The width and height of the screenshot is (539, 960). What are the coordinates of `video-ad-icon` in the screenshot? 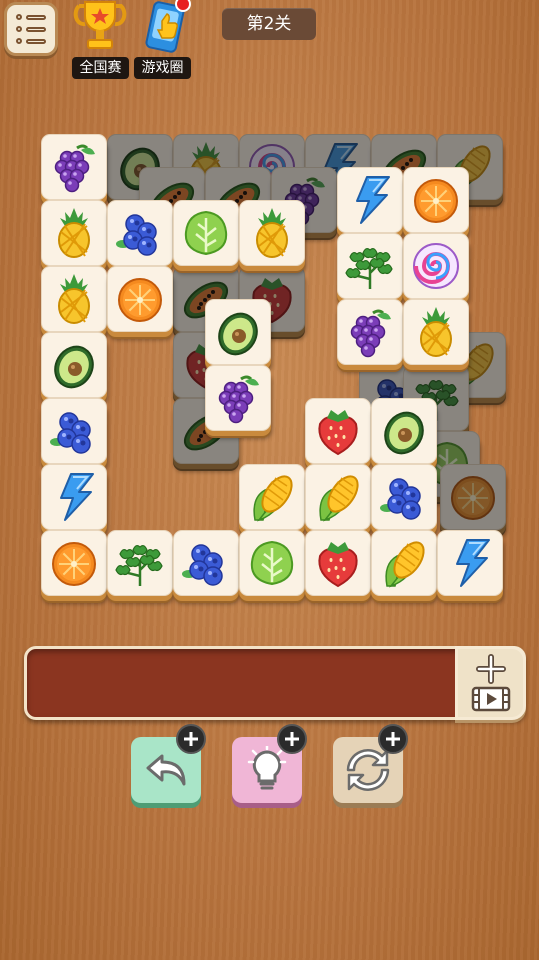 It's located at (490, 699).